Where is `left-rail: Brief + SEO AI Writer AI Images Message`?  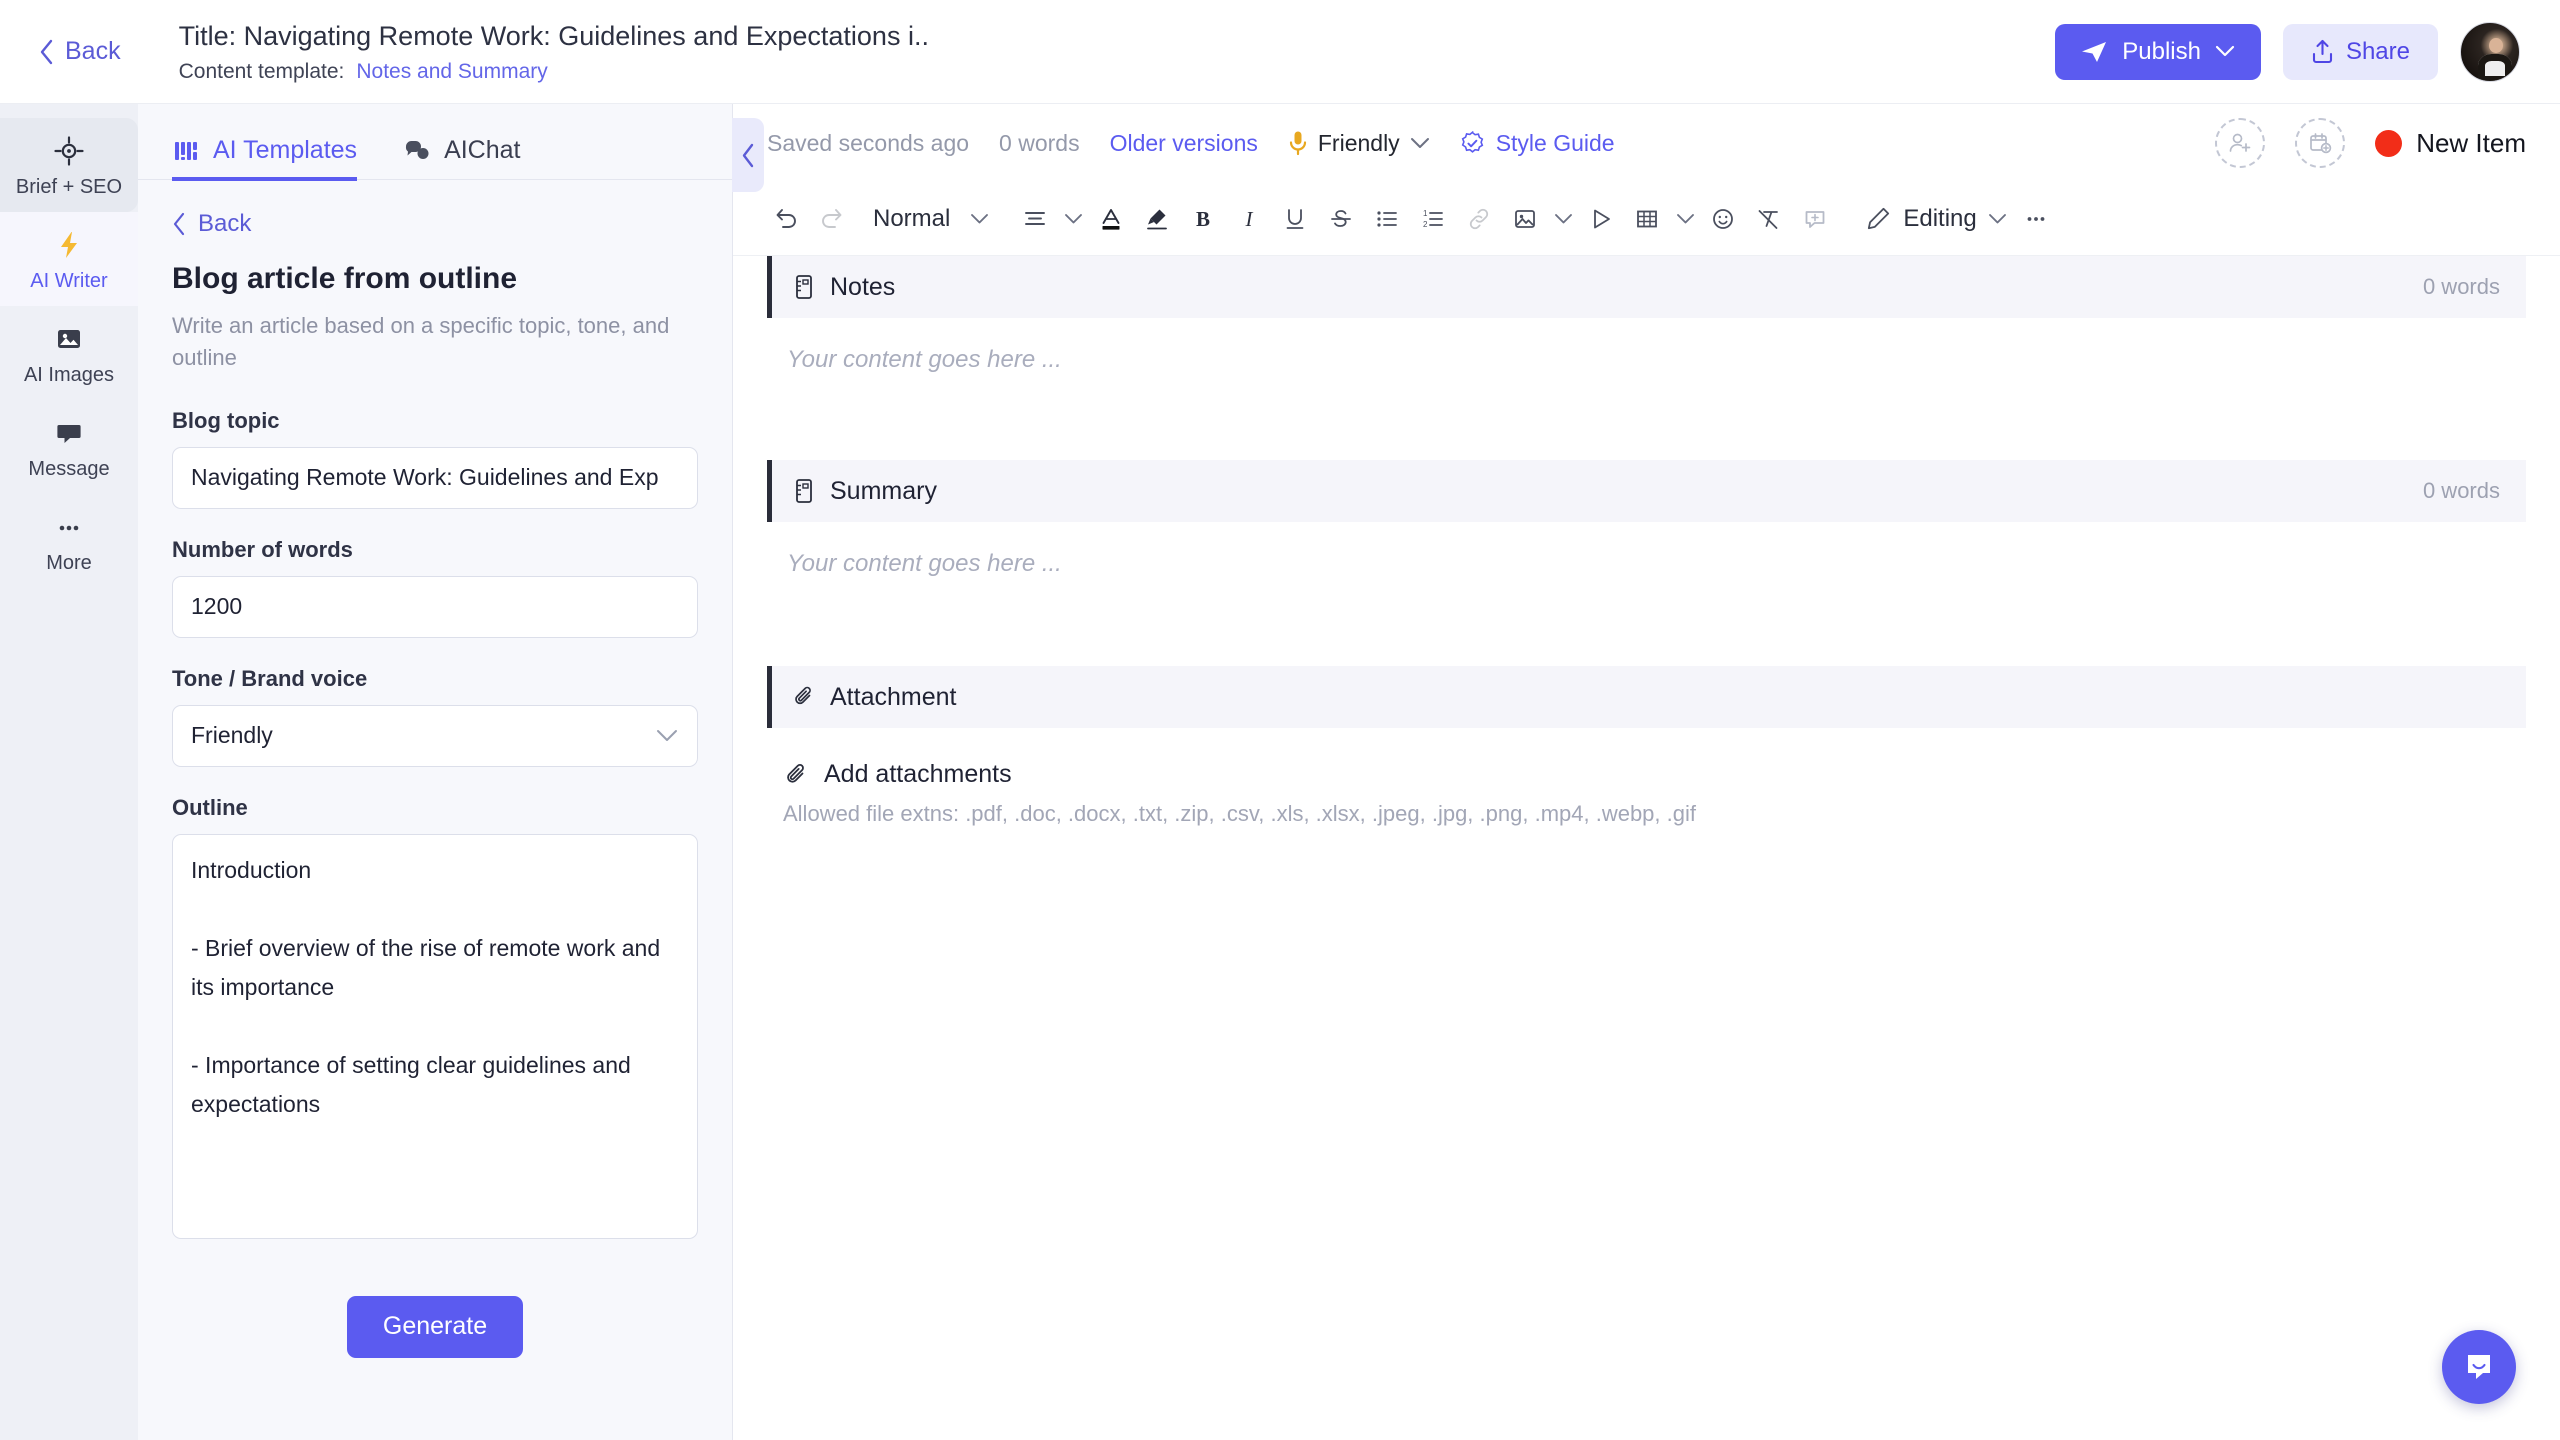
left-rail: Brief + SEO AI Writer AI Images Message is located at coordinates (69, 772).